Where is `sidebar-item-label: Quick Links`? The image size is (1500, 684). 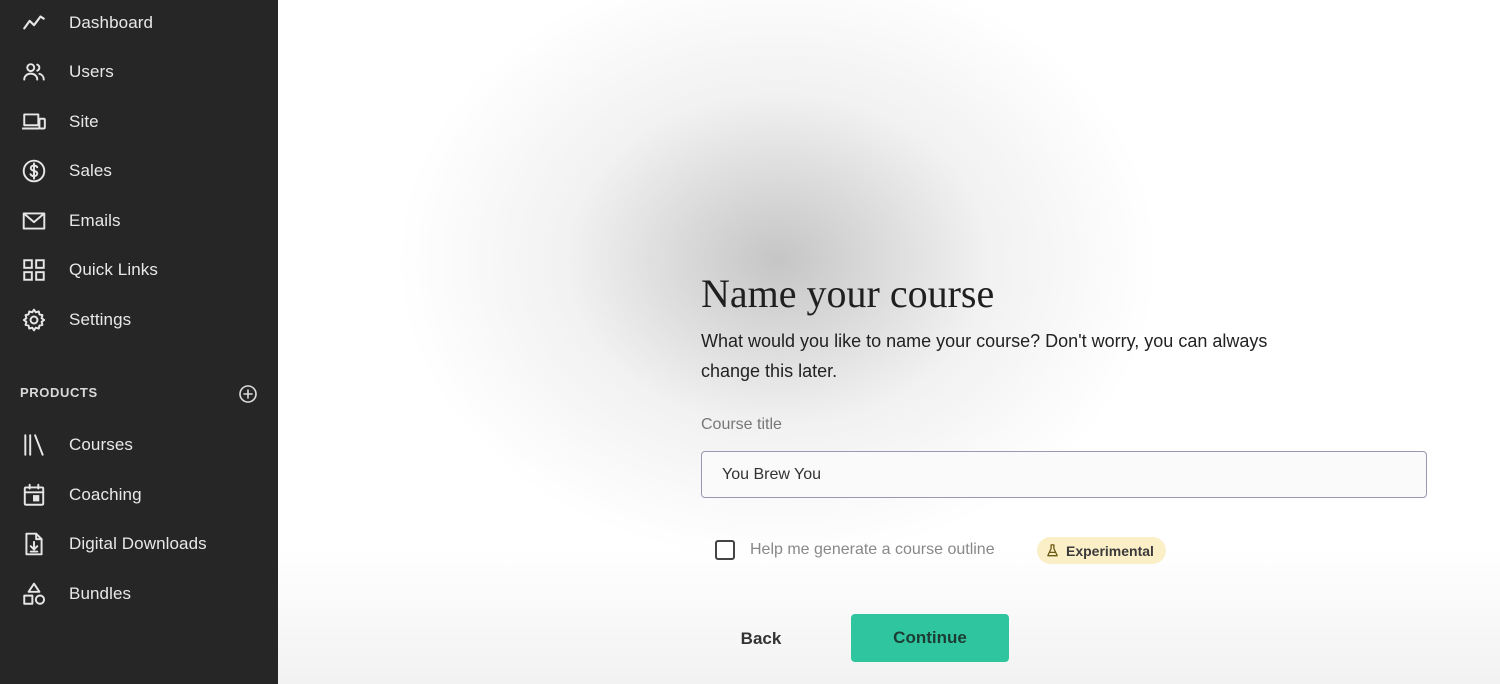
sidebar-item-label: Quick Links is located at coordinates (113, 269).